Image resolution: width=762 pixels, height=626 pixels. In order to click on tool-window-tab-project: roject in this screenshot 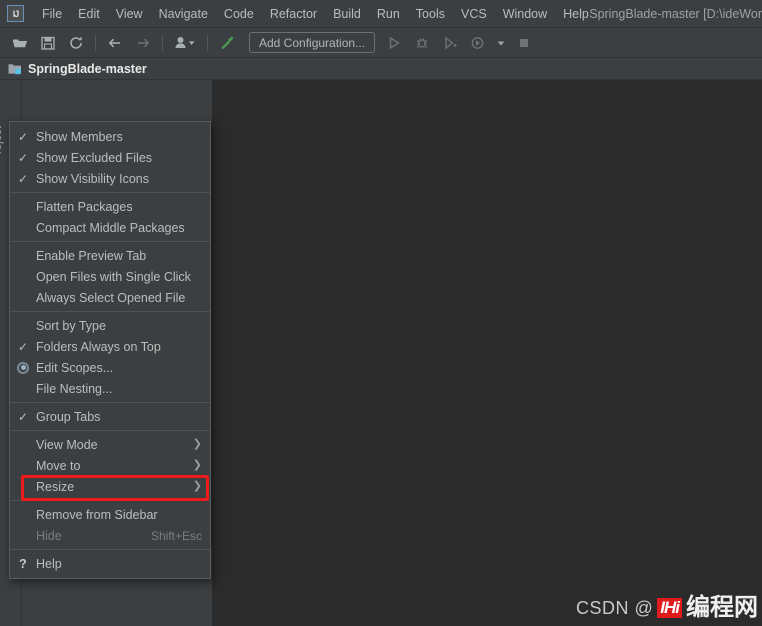, I will do `click(2, 124)`.